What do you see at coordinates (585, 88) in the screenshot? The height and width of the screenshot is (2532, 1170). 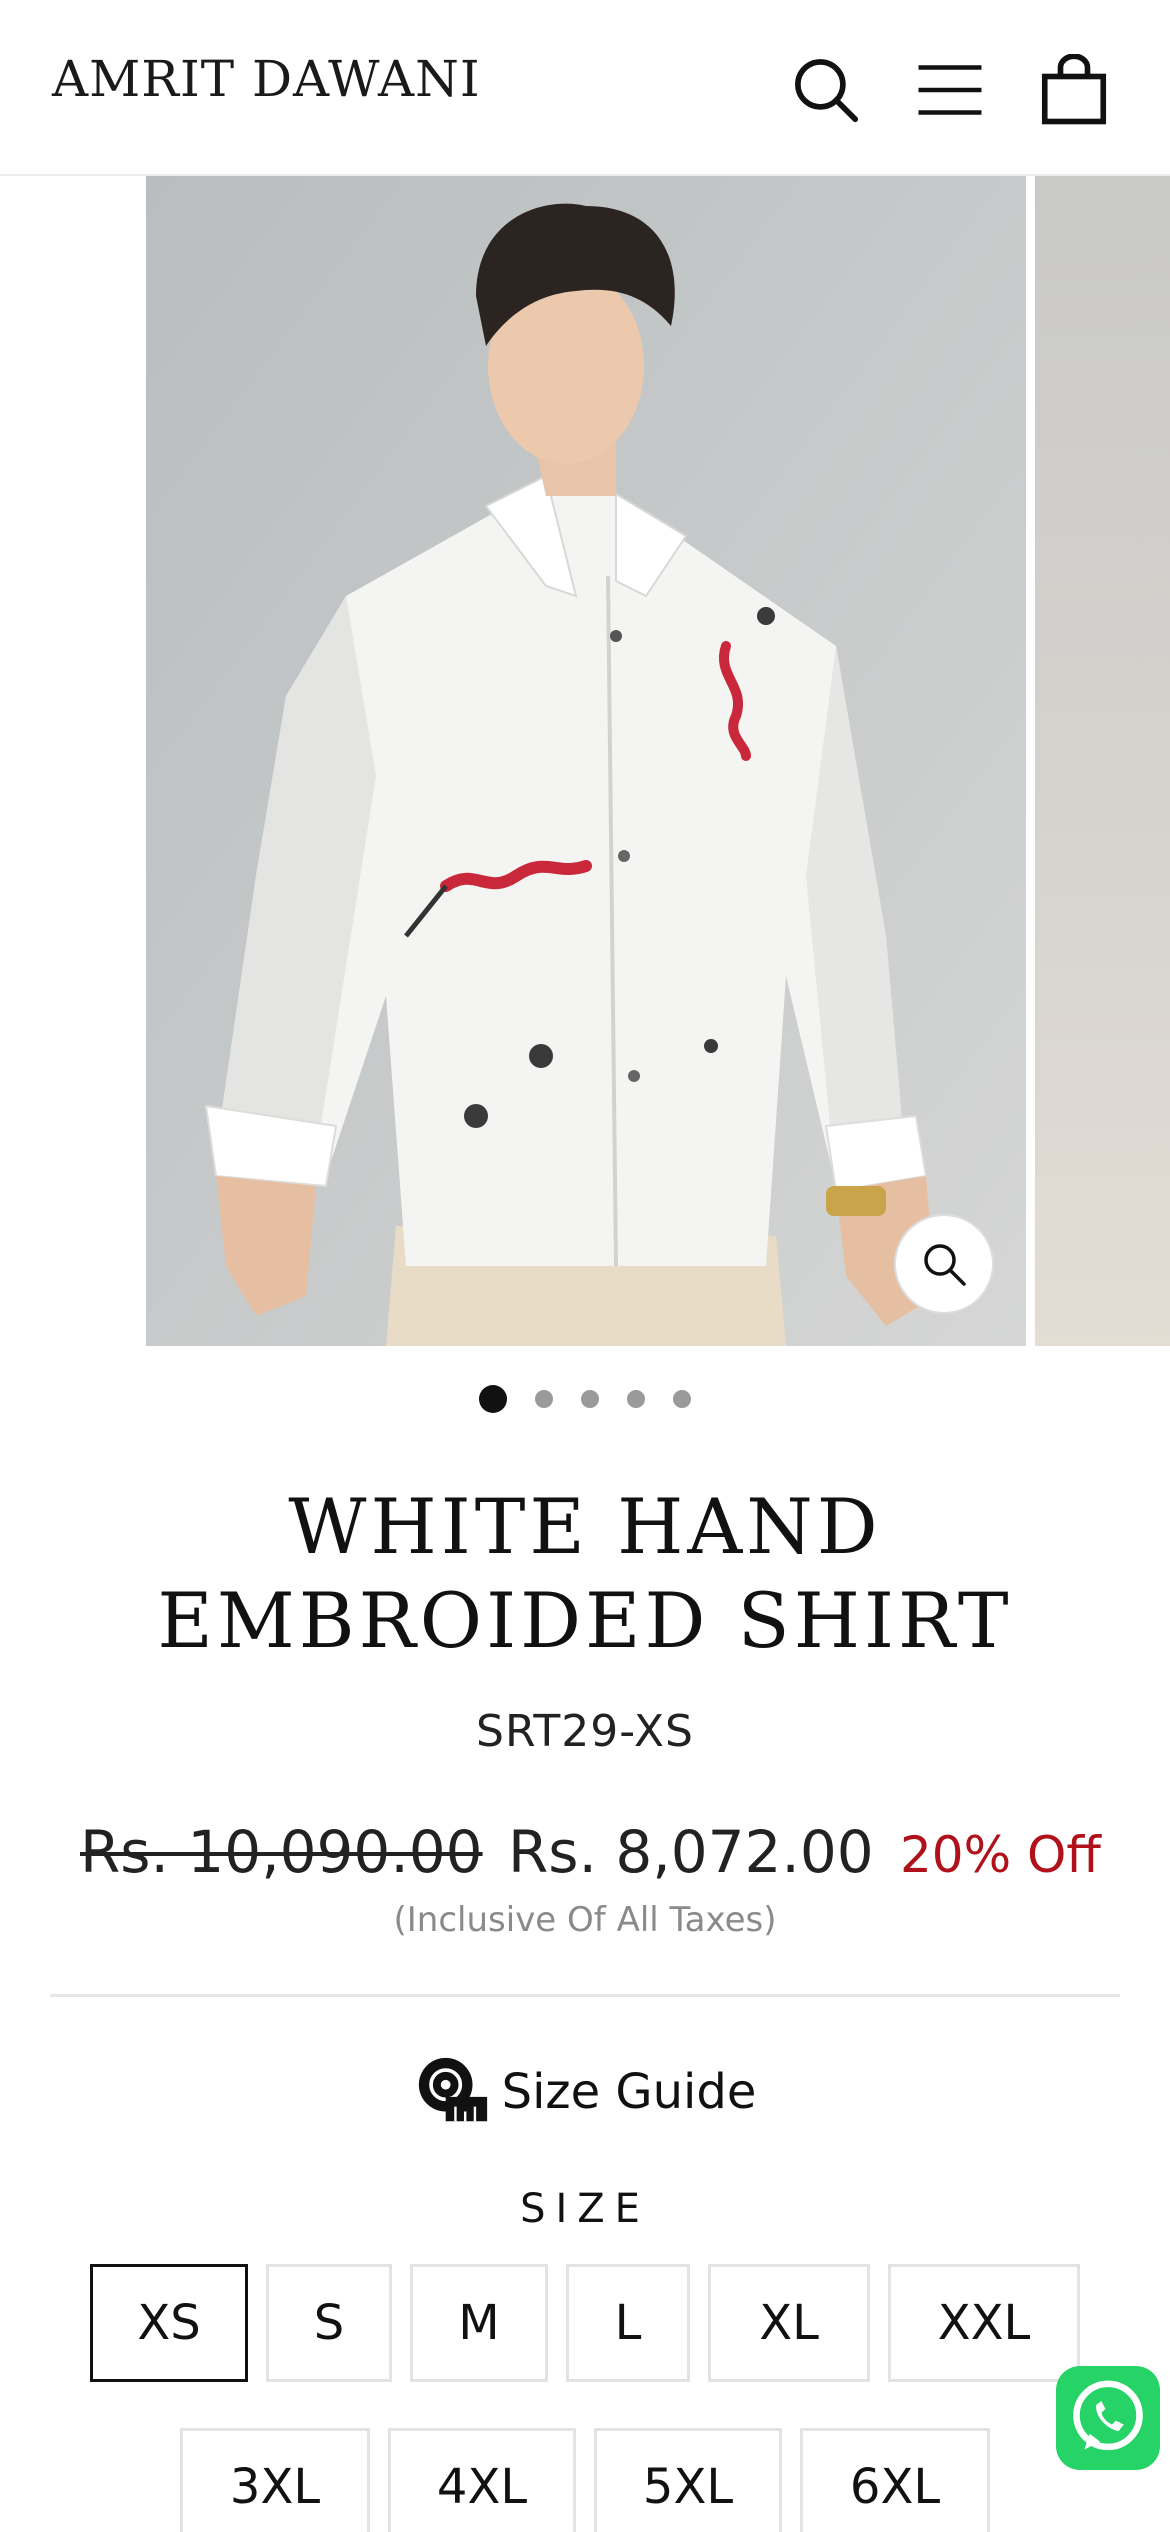 I see `site-header: AMRIT DAWANI` at bounding box center [585, 88].